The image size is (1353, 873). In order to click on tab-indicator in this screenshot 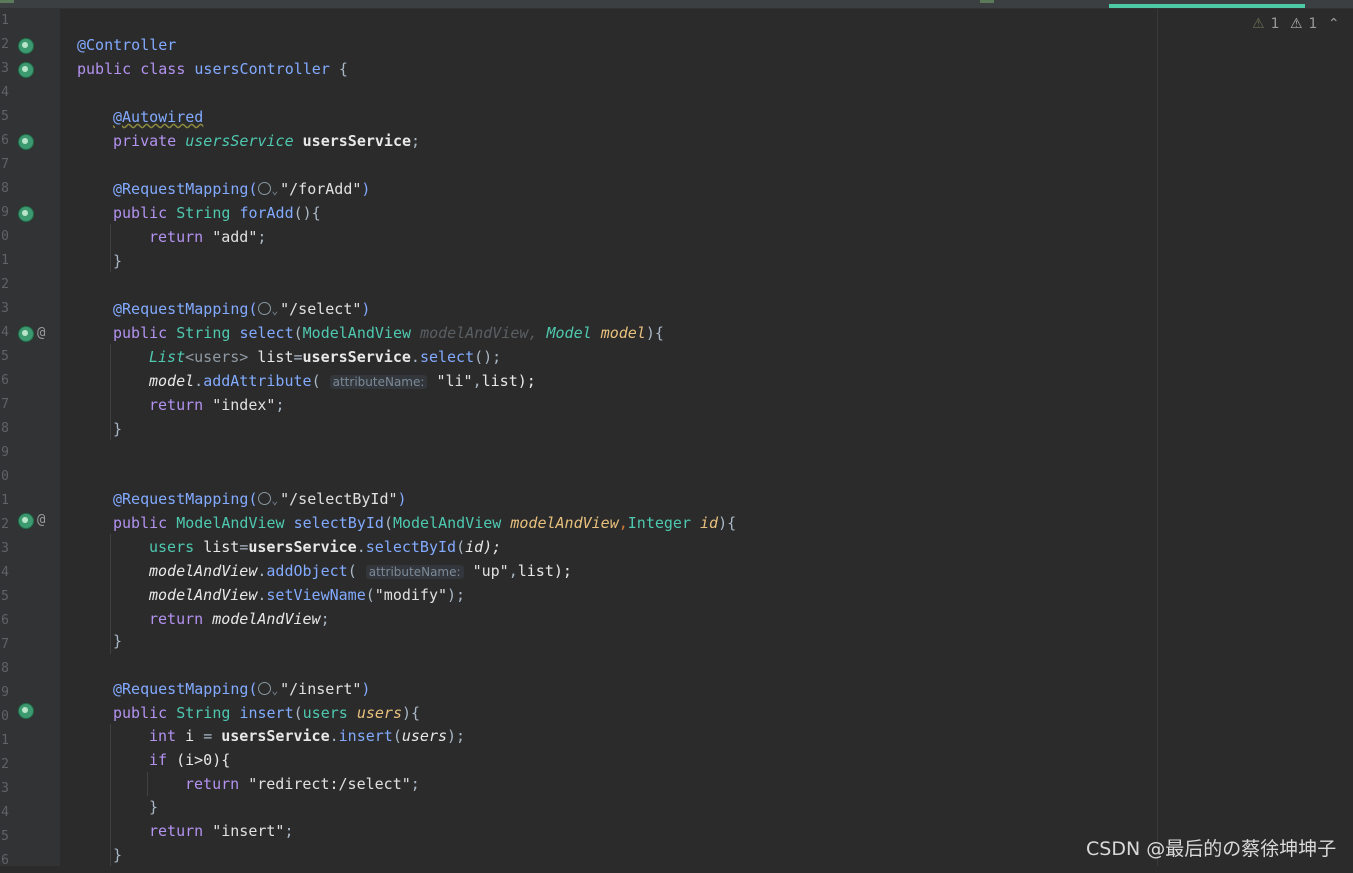, I will do `click(987, 1)`.